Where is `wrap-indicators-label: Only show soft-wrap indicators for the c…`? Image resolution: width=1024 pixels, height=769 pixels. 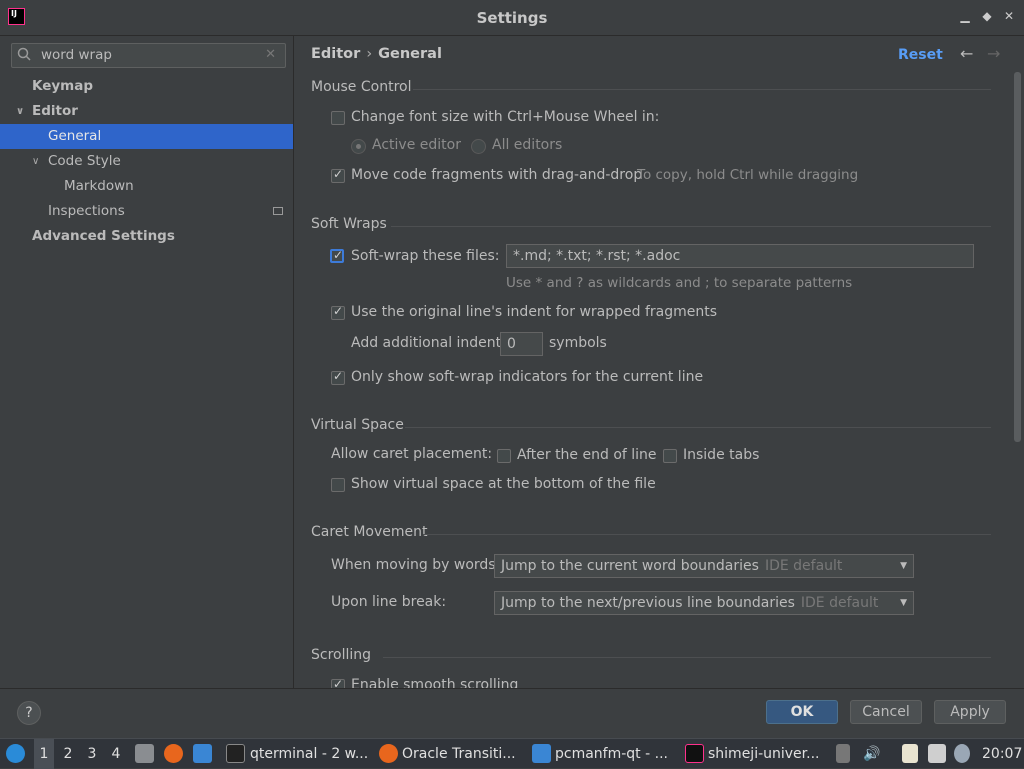 wrap-indicators-label: Only show soft-wrap indicators for the c… is located at coordinates (527, 377).